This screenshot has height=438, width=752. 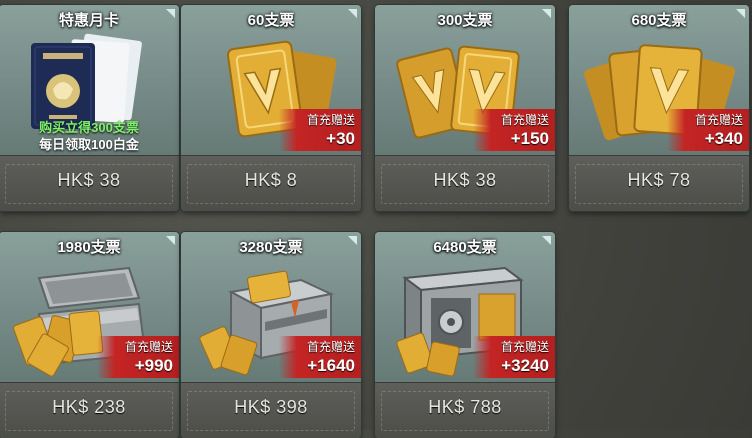 What do you see at coordinates (465, 247) in the screenshot?
I see `item-title: 6480支票` at bounding box center [465, 247].